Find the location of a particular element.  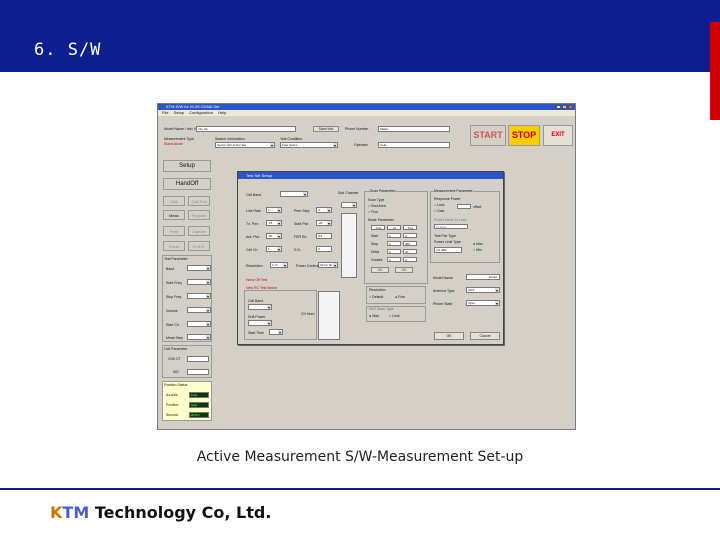

param-start-ch-label: Start Ch is located at coordinates (172, 325).